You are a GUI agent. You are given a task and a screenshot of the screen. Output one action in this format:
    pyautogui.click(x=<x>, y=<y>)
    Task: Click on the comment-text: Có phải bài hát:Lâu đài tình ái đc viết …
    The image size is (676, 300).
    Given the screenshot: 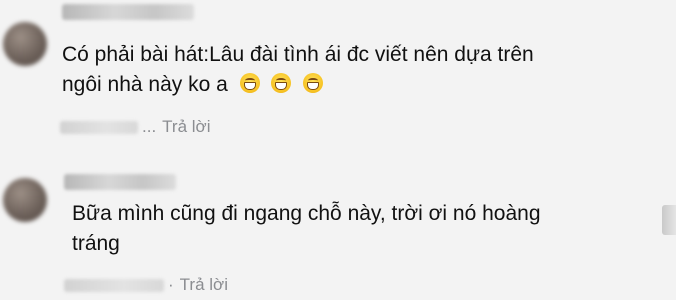 What is the action you would take?
    pyautogui.click(x=298, y=70)
    